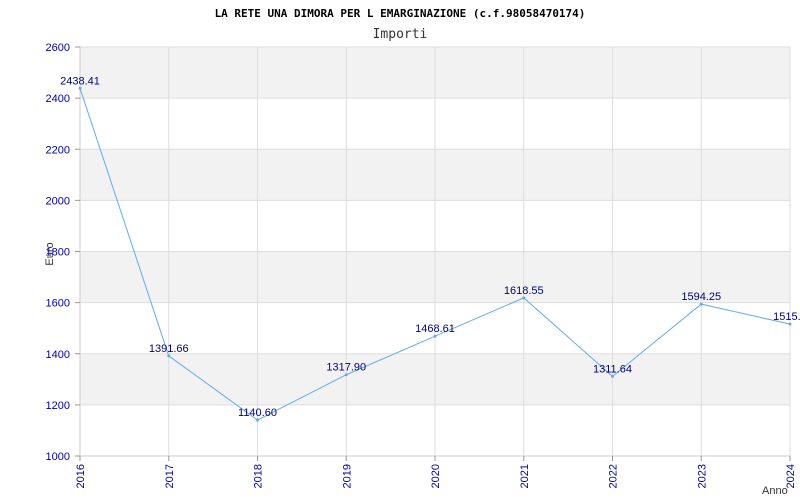  What do you see at coordinates (346, 368) in the screenshot?
I see `data-label: 1317.90` at bounding box center [346, 368].